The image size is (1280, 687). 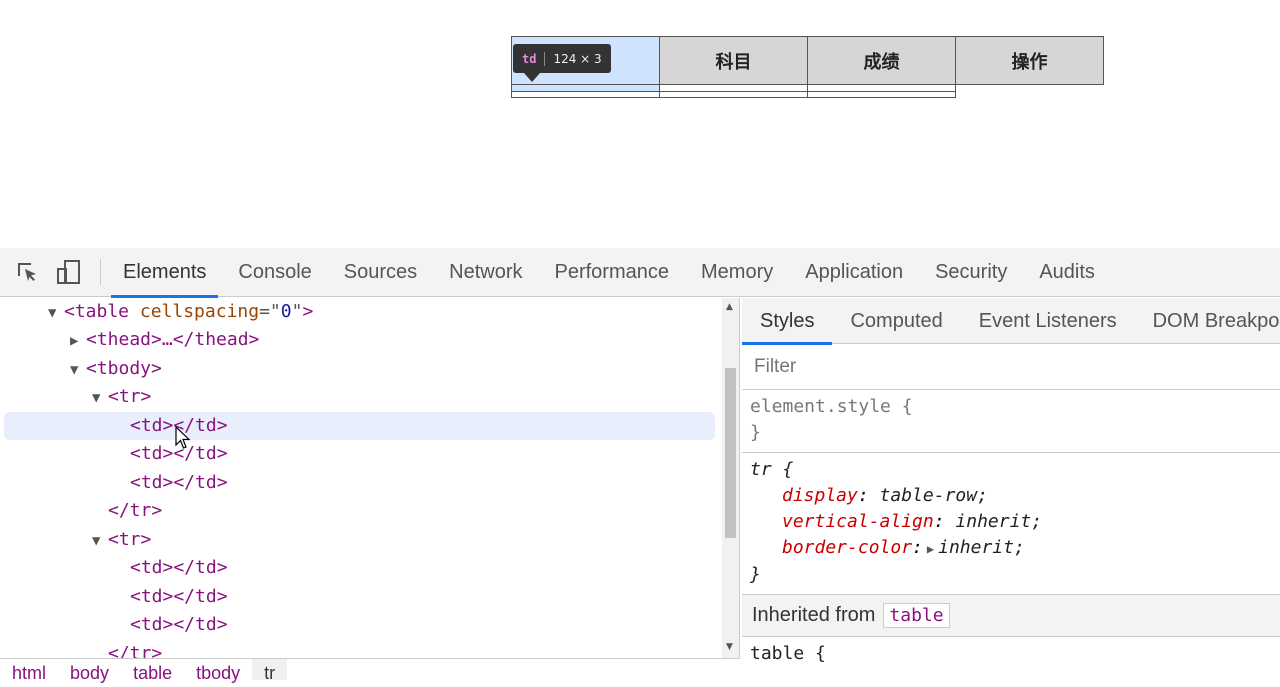 What do you see at coordinates (29, 671) in the screenshot?
I see `breadcrumb-html: html` at bounding box center [29, 671].